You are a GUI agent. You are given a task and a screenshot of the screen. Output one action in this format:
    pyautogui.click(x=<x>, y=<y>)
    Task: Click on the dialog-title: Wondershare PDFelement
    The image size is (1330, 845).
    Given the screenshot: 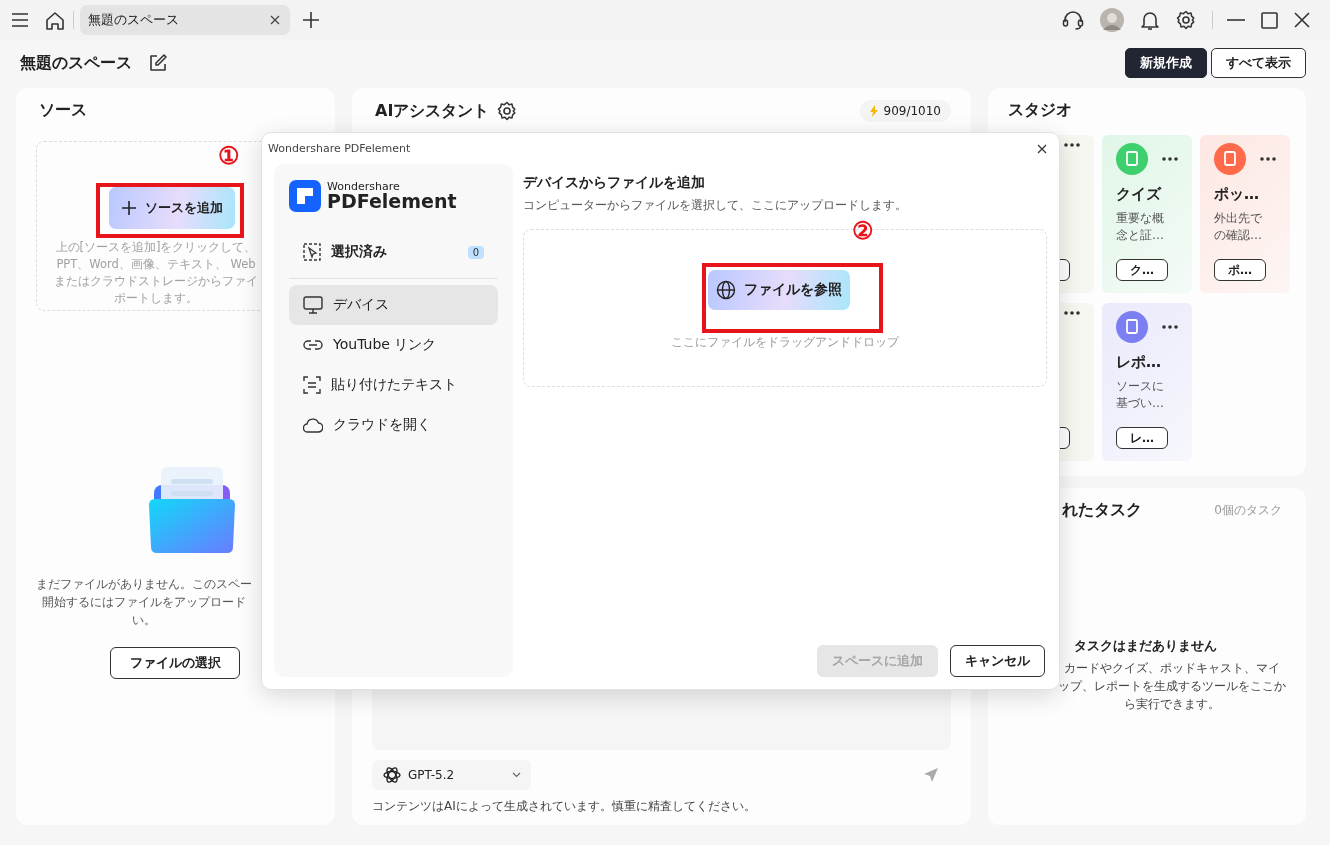 What is the action you would take?
    pyautogui.click(x=339, y=148)
    